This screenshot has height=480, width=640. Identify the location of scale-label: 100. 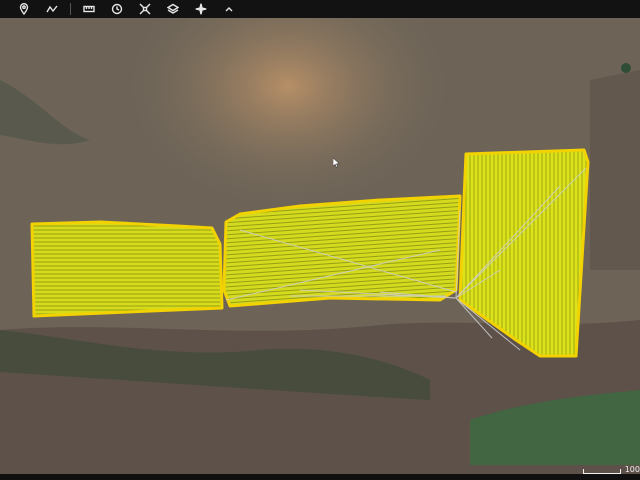
(632, 469).